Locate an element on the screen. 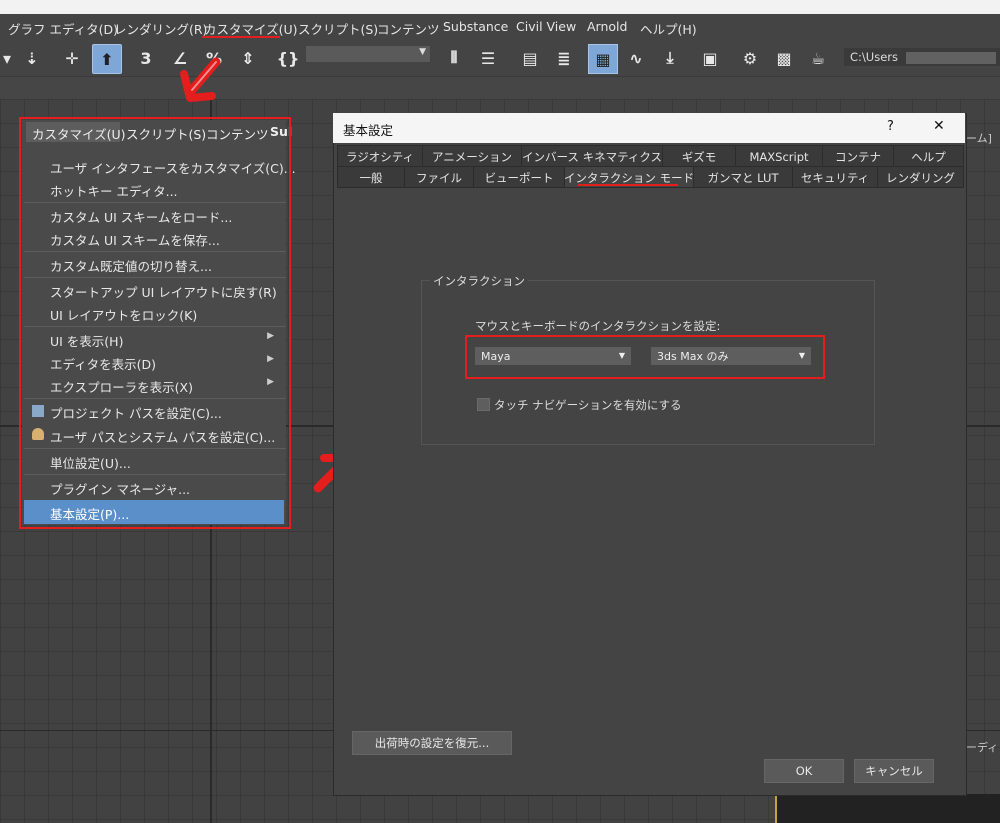  viewport-label-right: ーム] is located at coordinates (979, 138).